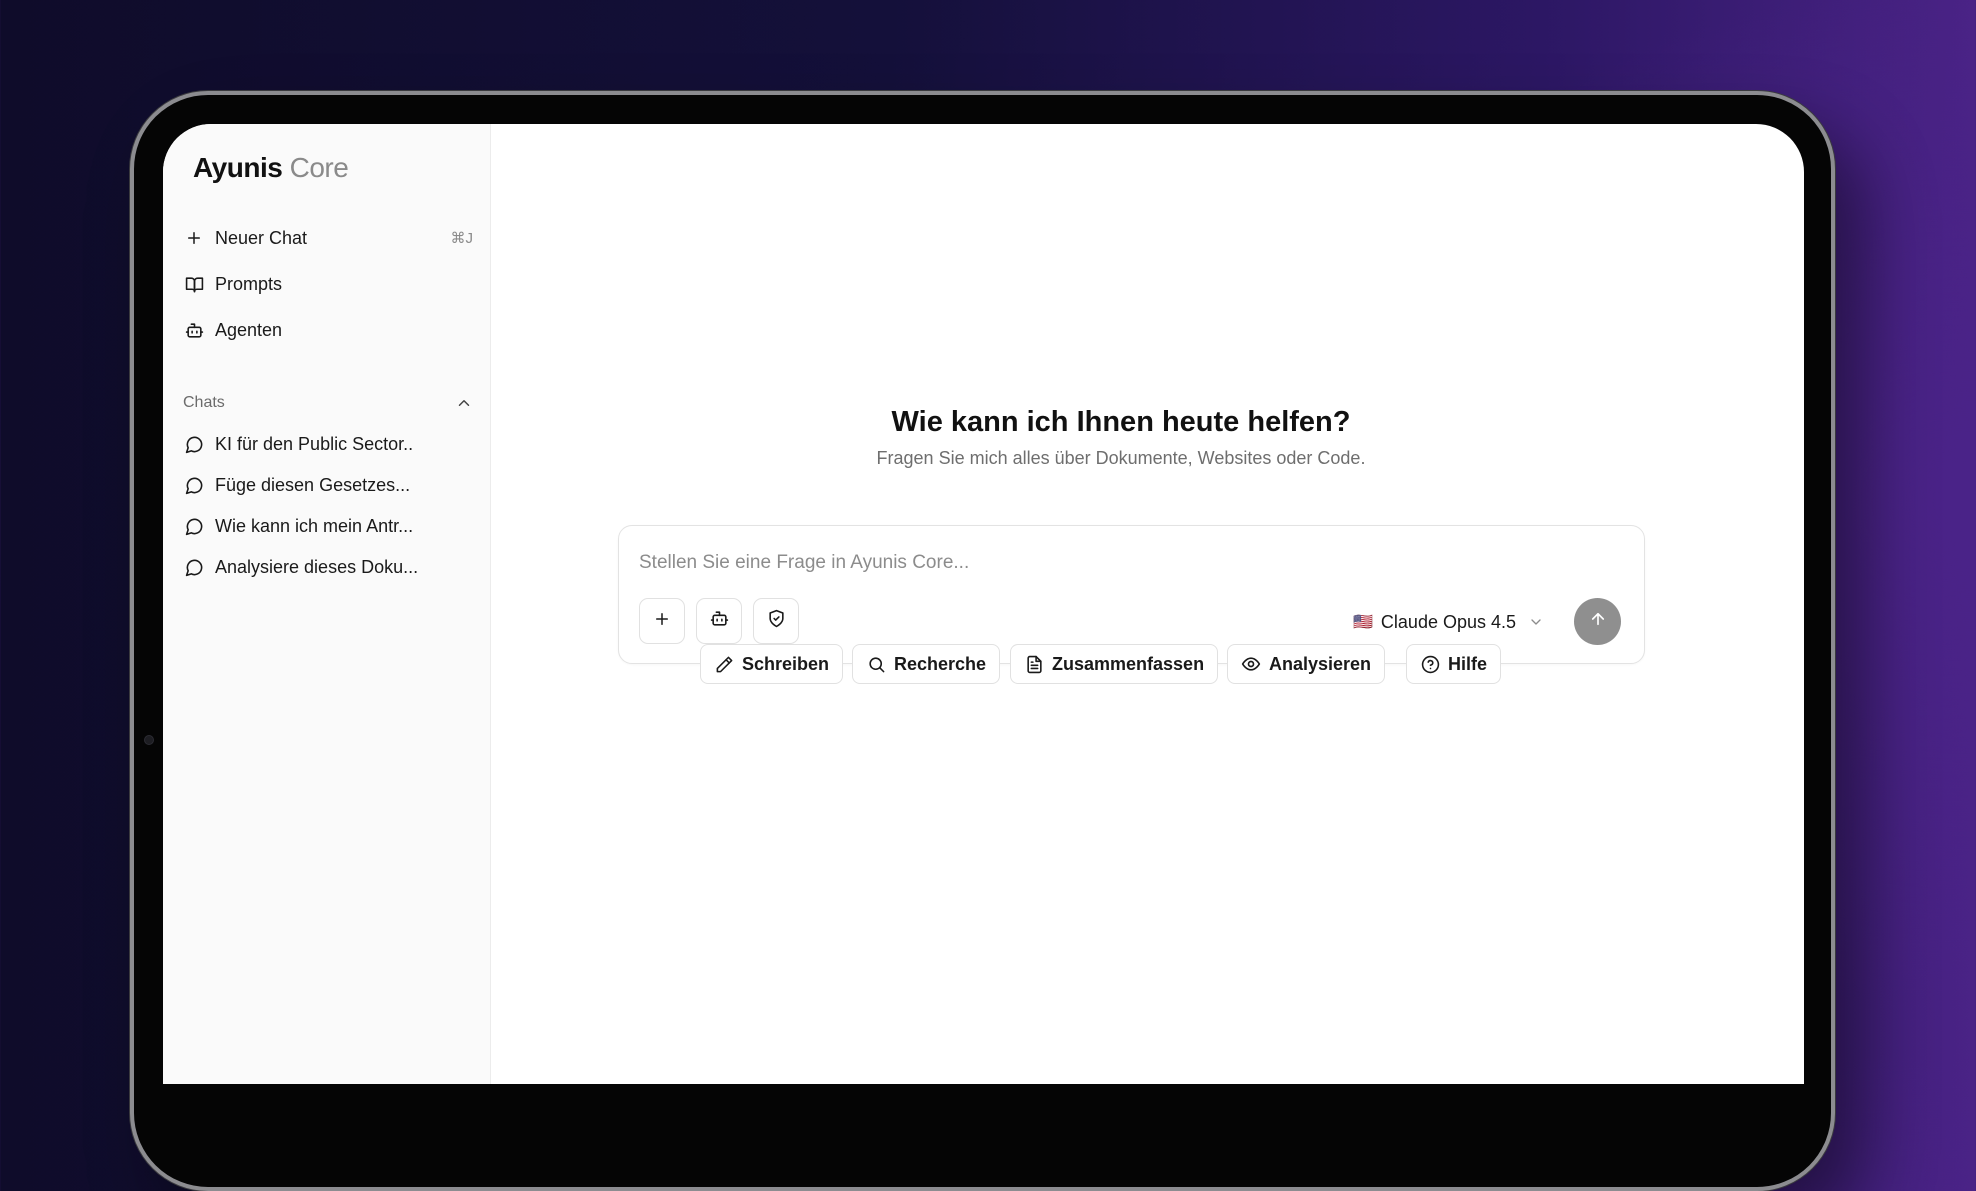 This screenshot has height=1191, width=1976. Describe the element at coordinates (328, 284) in the screenshot. I see `sidebar-item-prompts: Prompts` at that location.